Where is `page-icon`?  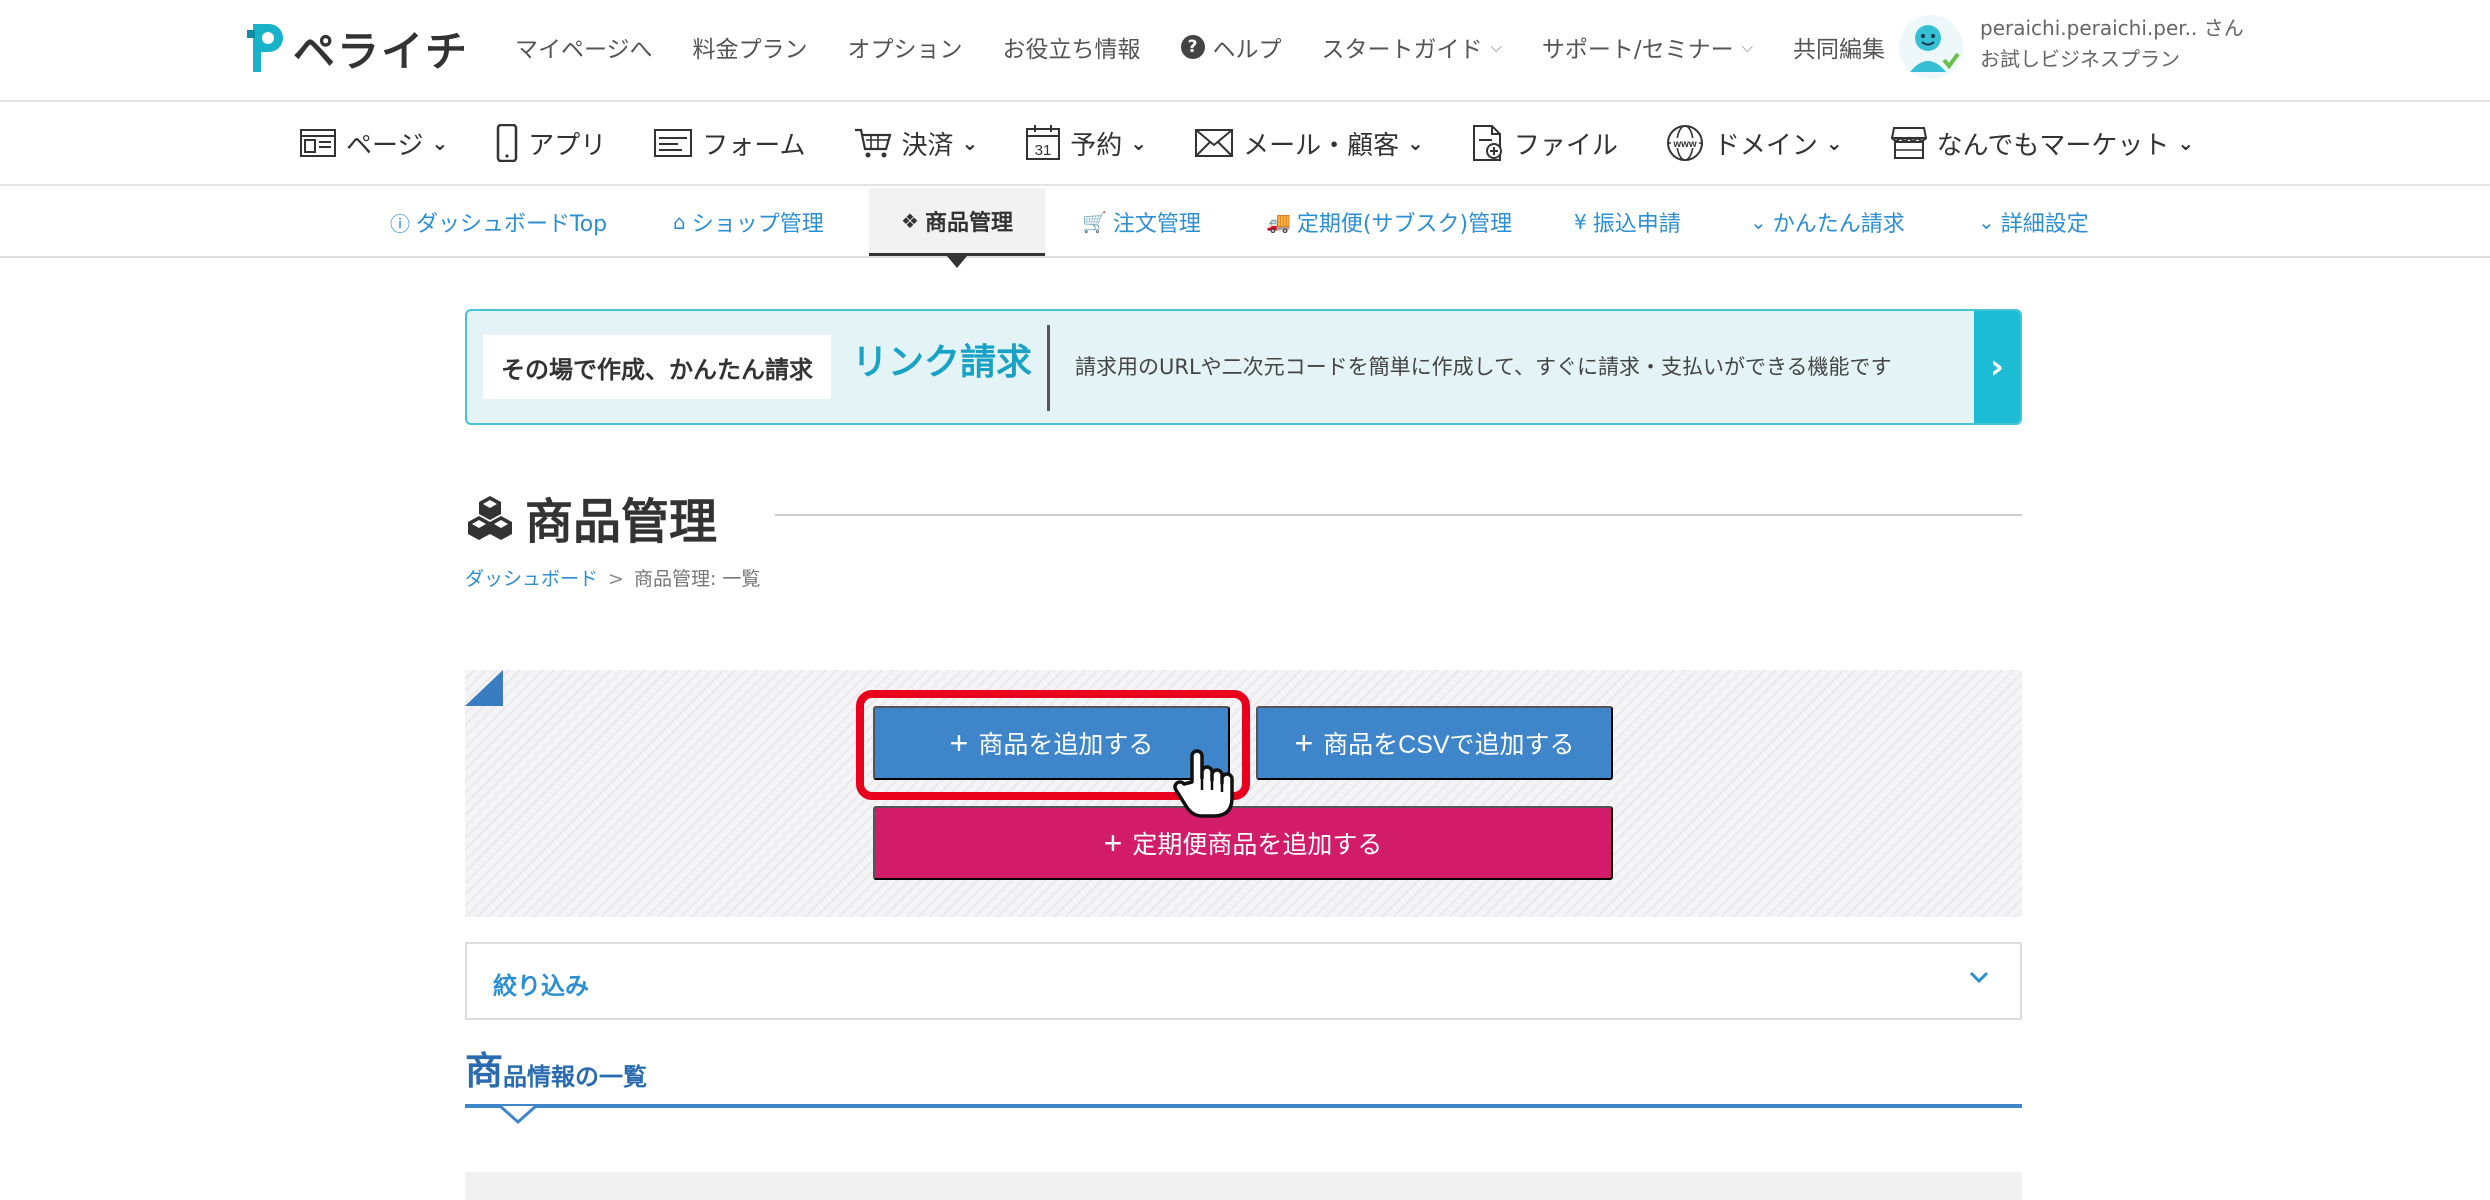
page-icon is located at coordinates (318, 143).